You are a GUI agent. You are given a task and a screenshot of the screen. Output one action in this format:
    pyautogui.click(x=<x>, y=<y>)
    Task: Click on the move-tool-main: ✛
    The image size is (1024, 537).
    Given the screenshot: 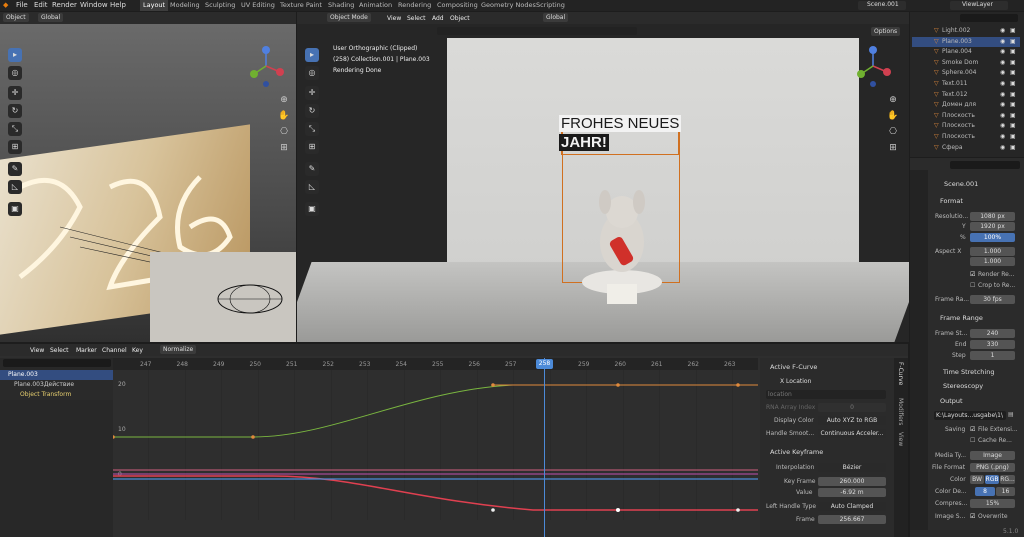 What is the action you would take?
    pyautogui.click(x=312, y=93)
    